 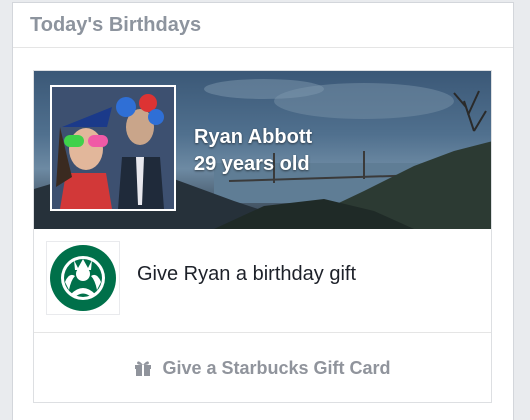 I want to click on birthday-age: 29 years old, so click(x=252, y=164).